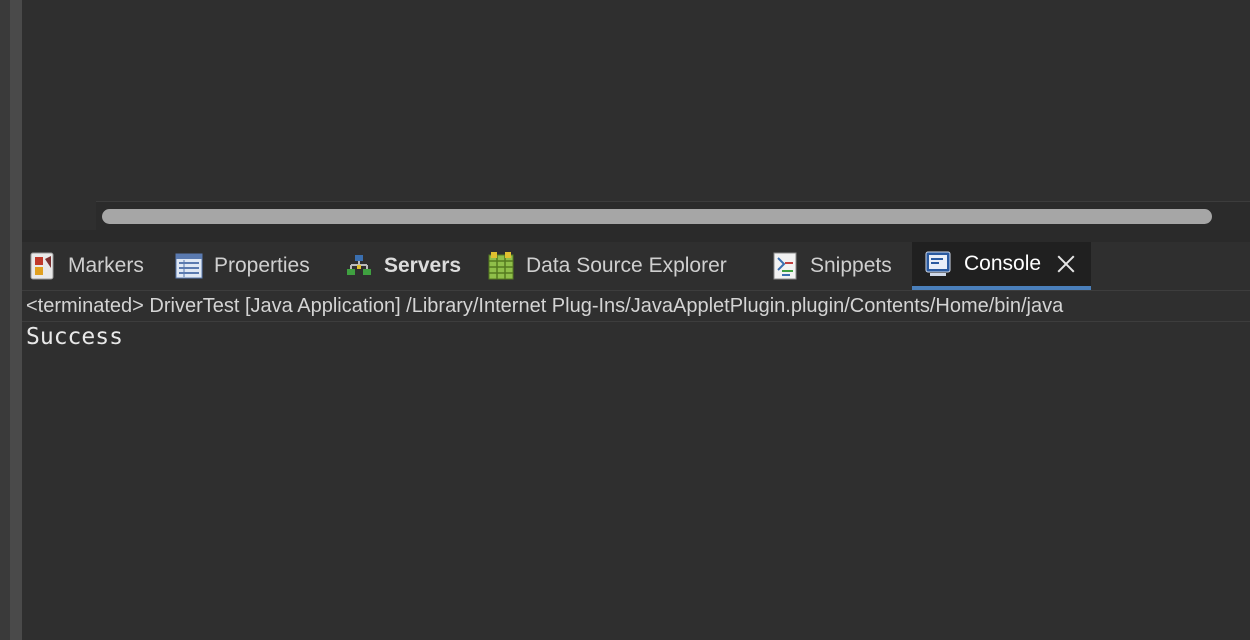 The height and width of the screenshot is (640, 1250). I want to click on tab-label: Markers, so click(106, 265).